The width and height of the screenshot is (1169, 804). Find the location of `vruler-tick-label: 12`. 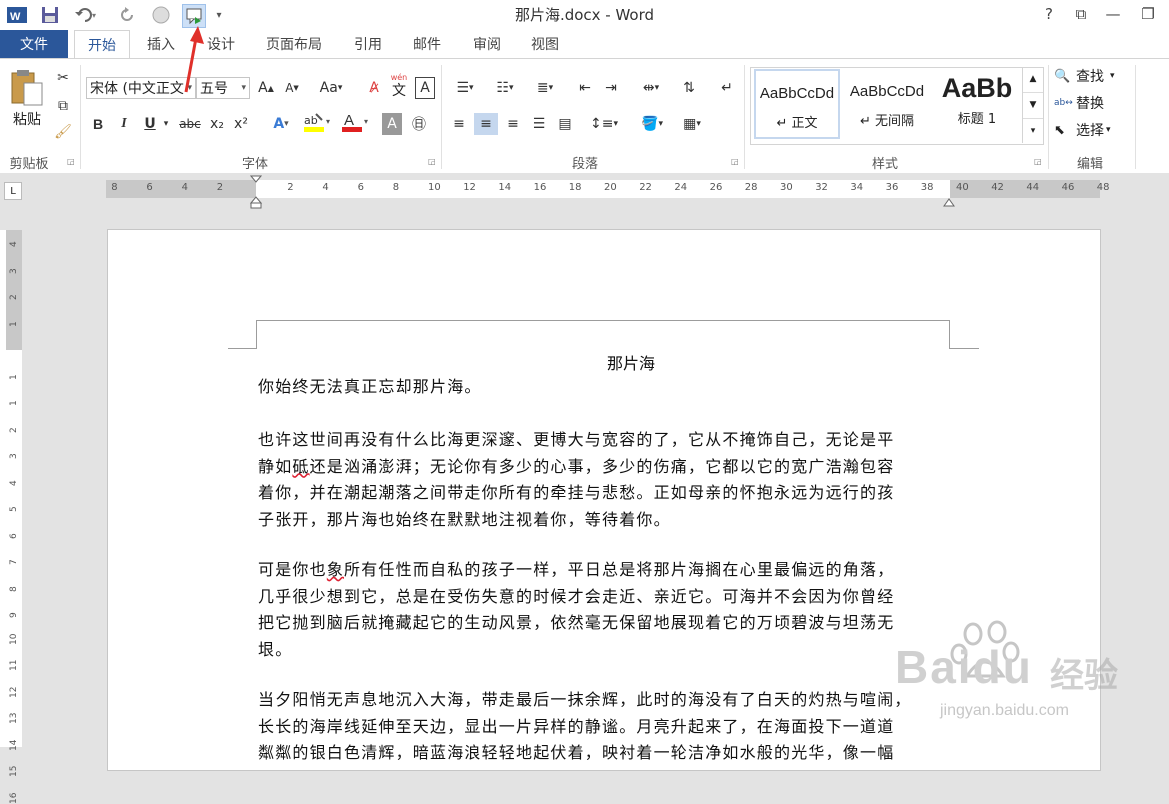

vruler-tick-label: 12 is located at coordinates (14, 692).